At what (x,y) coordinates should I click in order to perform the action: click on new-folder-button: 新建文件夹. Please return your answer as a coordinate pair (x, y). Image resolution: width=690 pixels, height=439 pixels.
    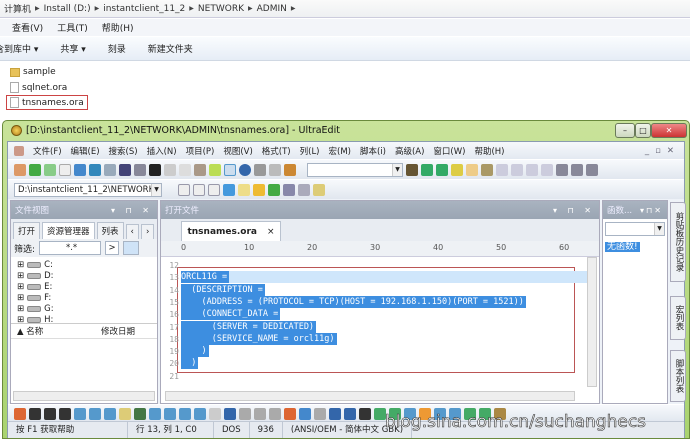
    Looking at the image, I should click on (170, 48).